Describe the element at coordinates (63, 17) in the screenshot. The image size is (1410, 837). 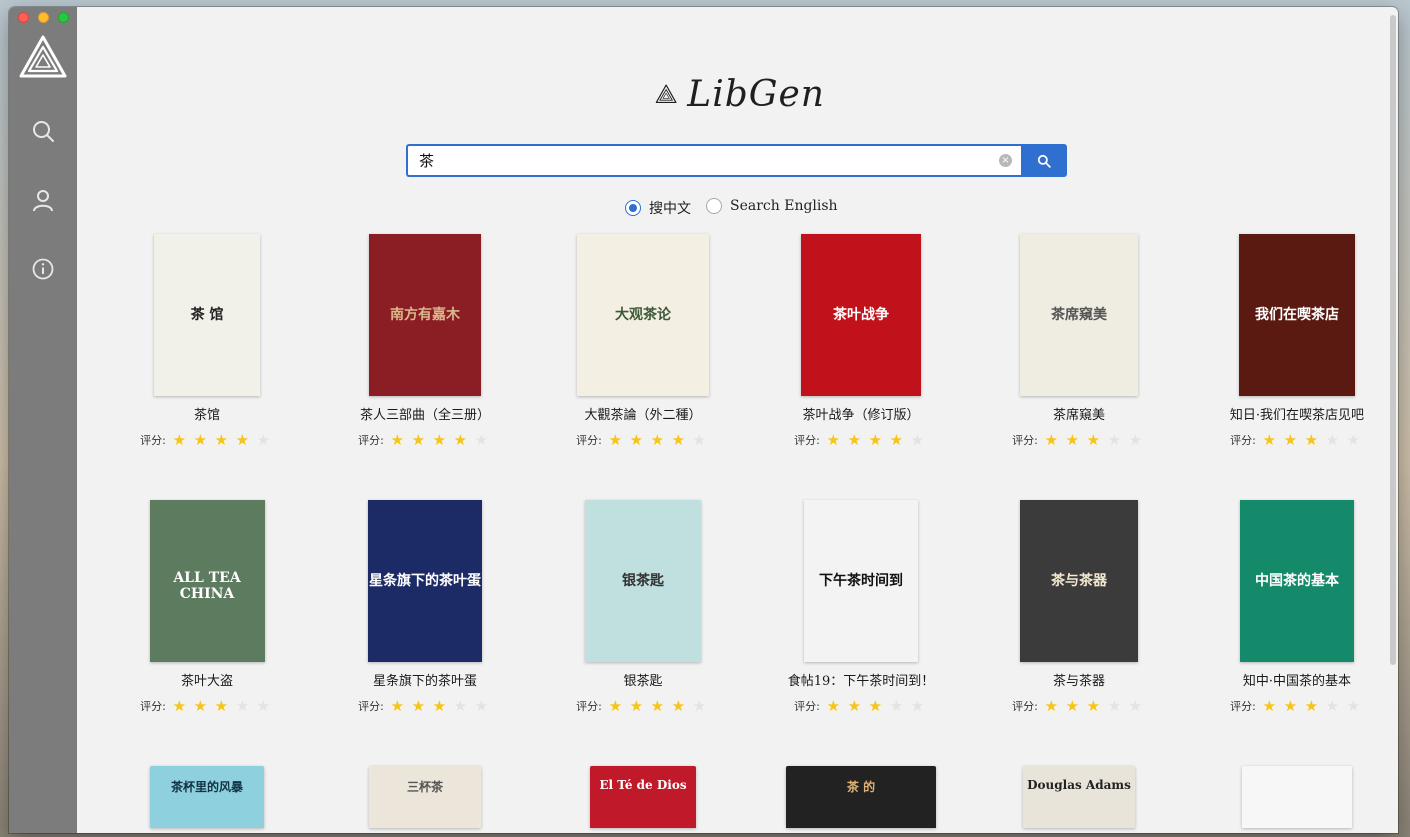
I see `window-maximize-button` at that location.